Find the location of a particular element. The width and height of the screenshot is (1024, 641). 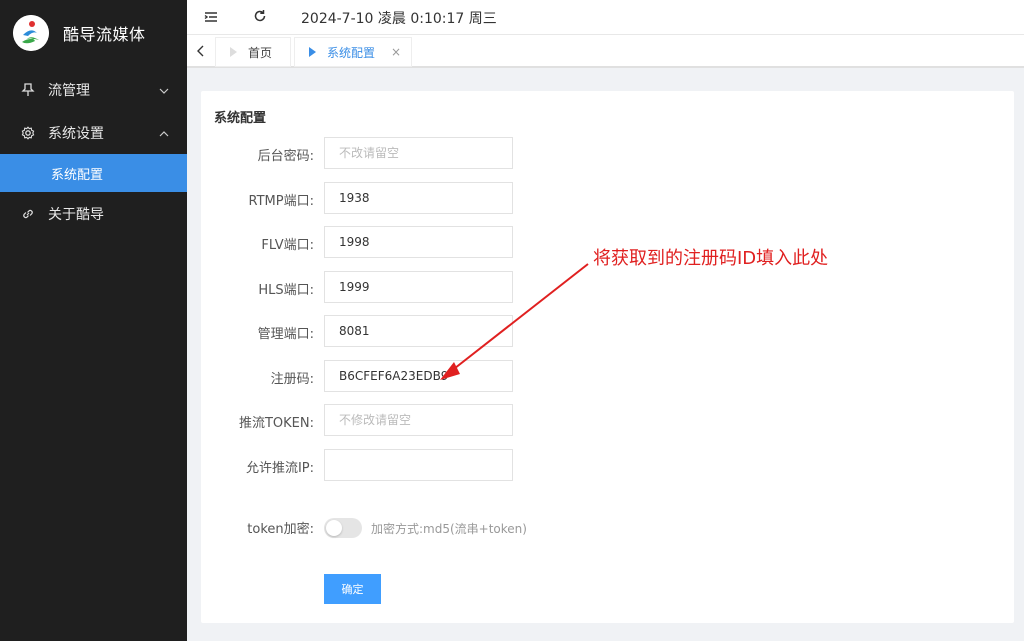

page-title: 系统配置 is located at coordinates (240, 118).